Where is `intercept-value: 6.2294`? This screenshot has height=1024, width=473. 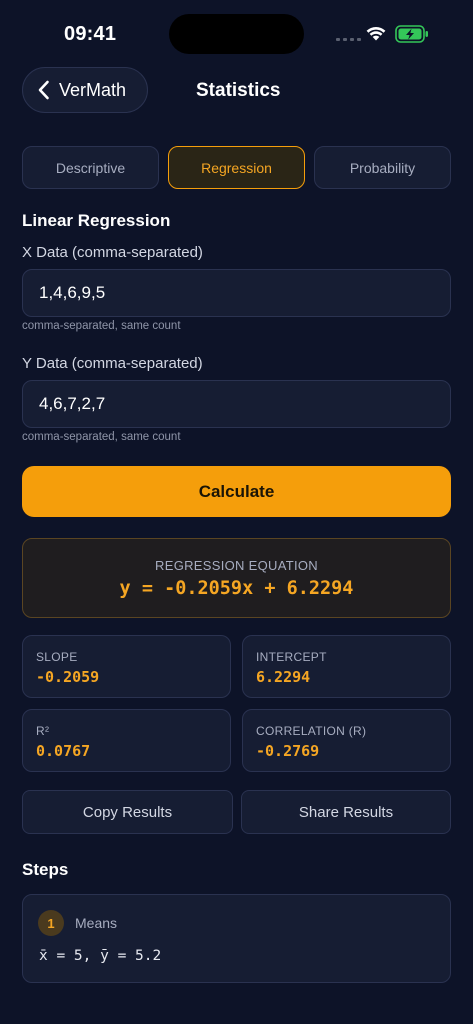
intercept-value: 6.2294 is located at coordinates (283, 677).